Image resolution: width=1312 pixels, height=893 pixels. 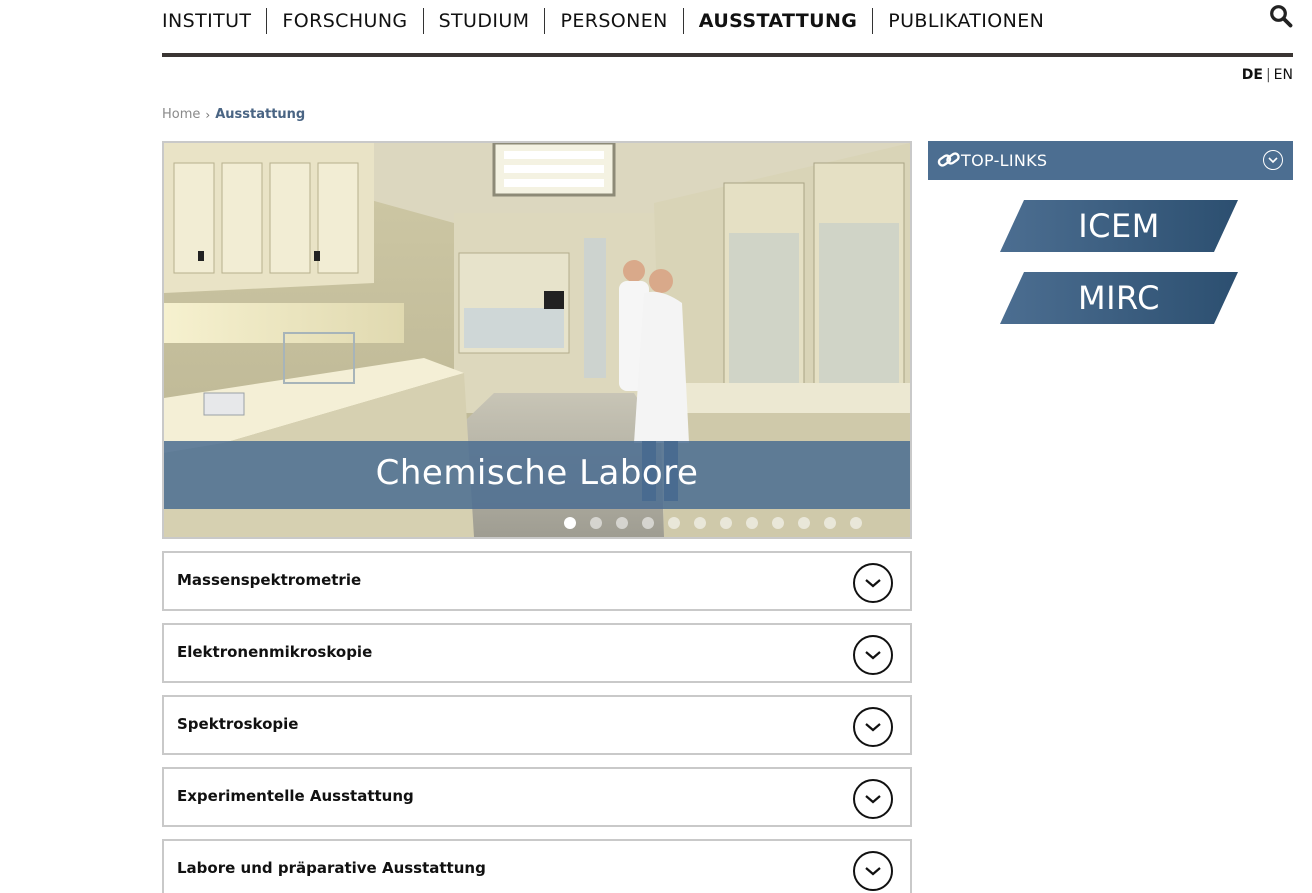 I want to click on top-links-title: TOP-LINKS, so click(x=1004, y=160).